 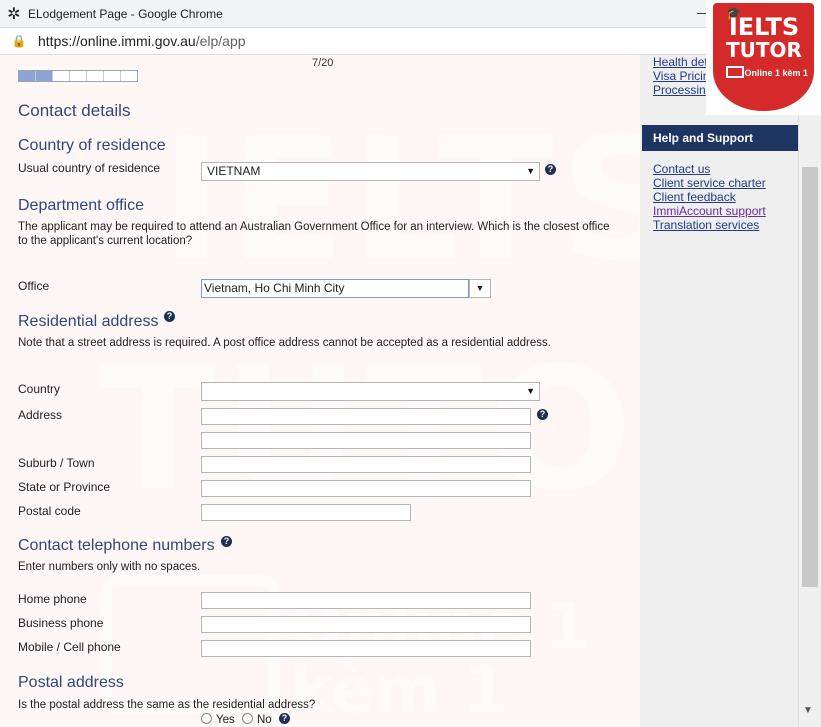 I want to click on postal-same-yes-radio, so click(x=206, y=718).